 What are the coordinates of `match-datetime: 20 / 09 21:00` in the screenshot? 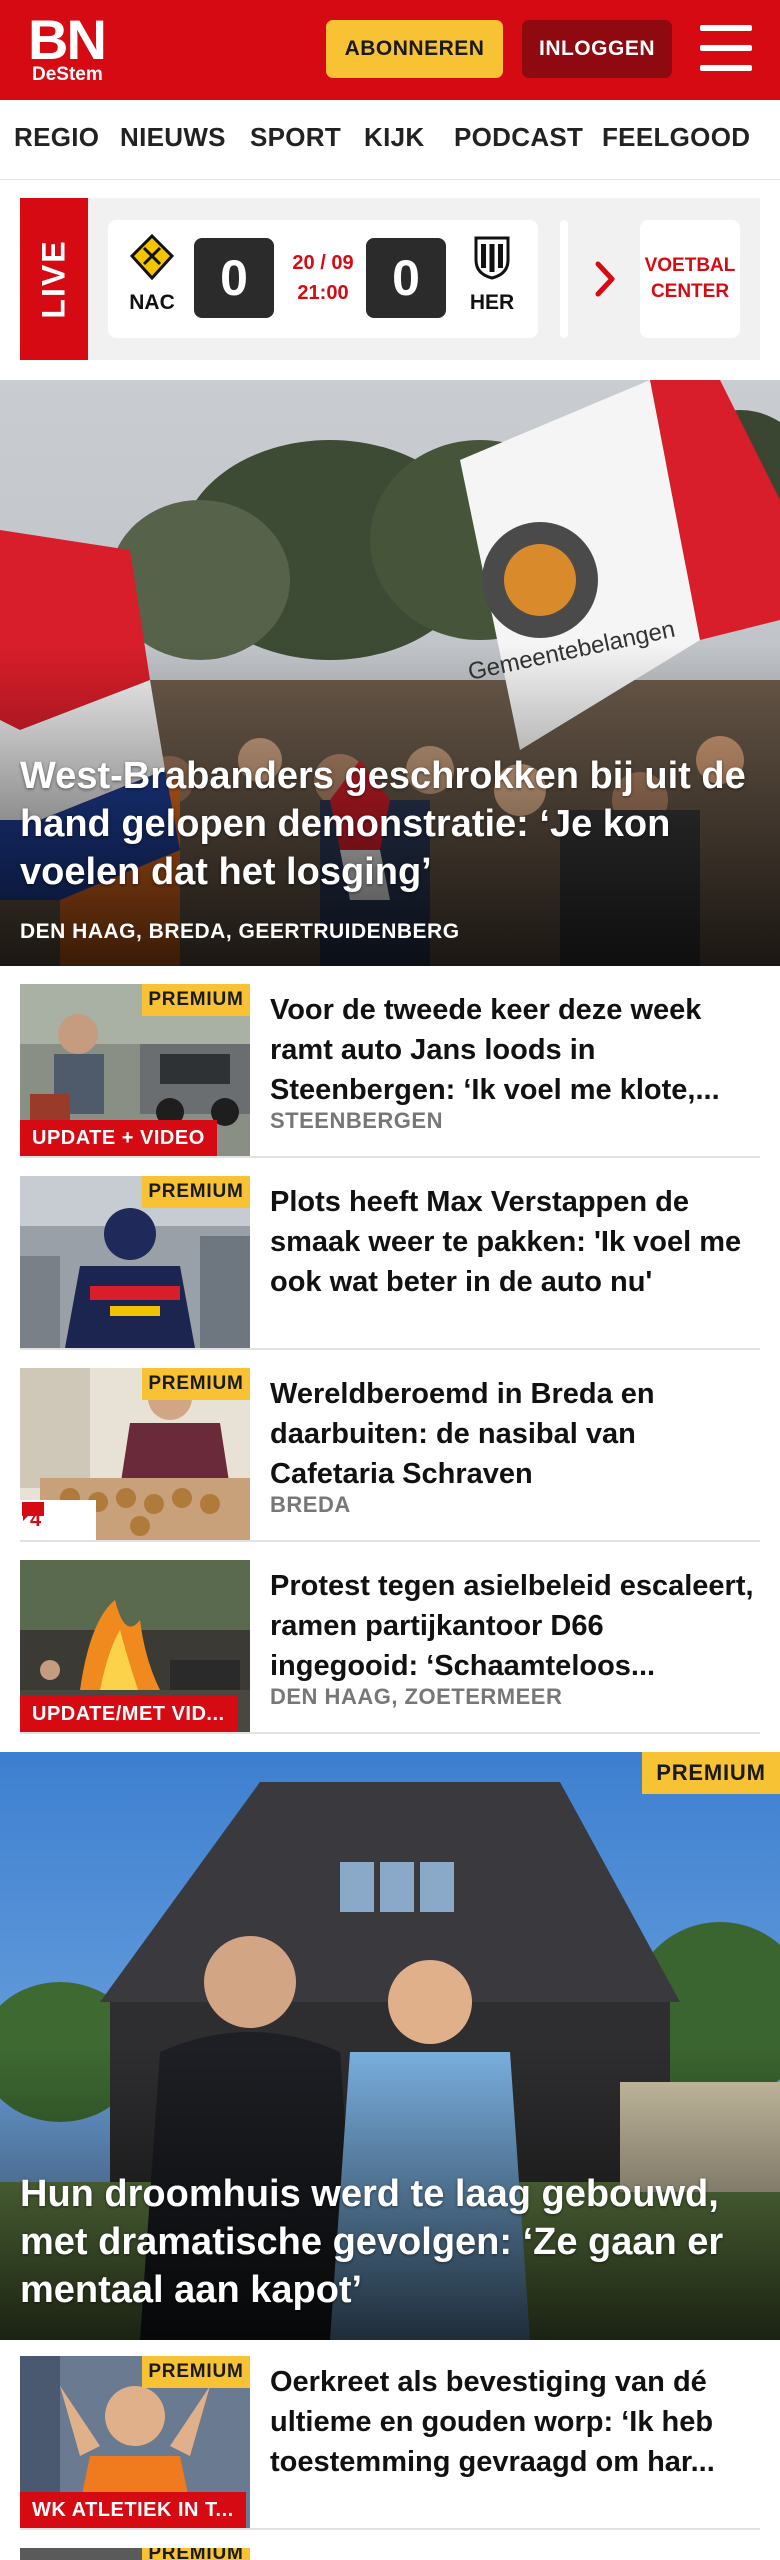 It's located at (323, 278).